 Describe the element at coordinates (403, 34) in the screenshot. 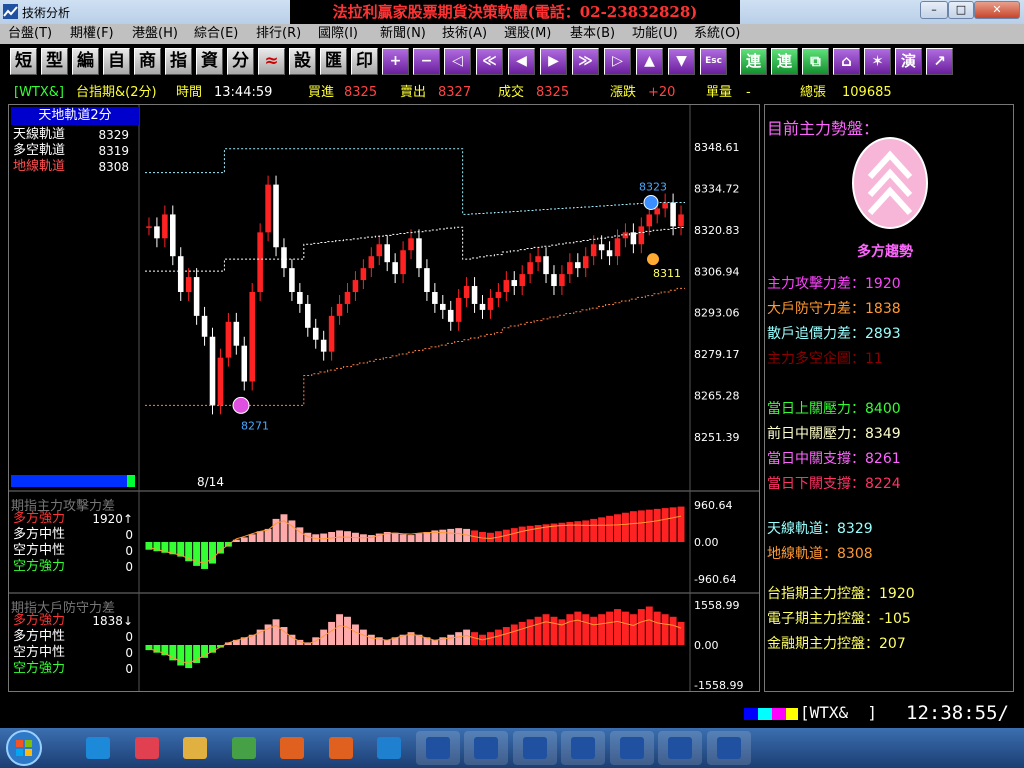

I see `menu-item-6: 新聞(N)` at that location.